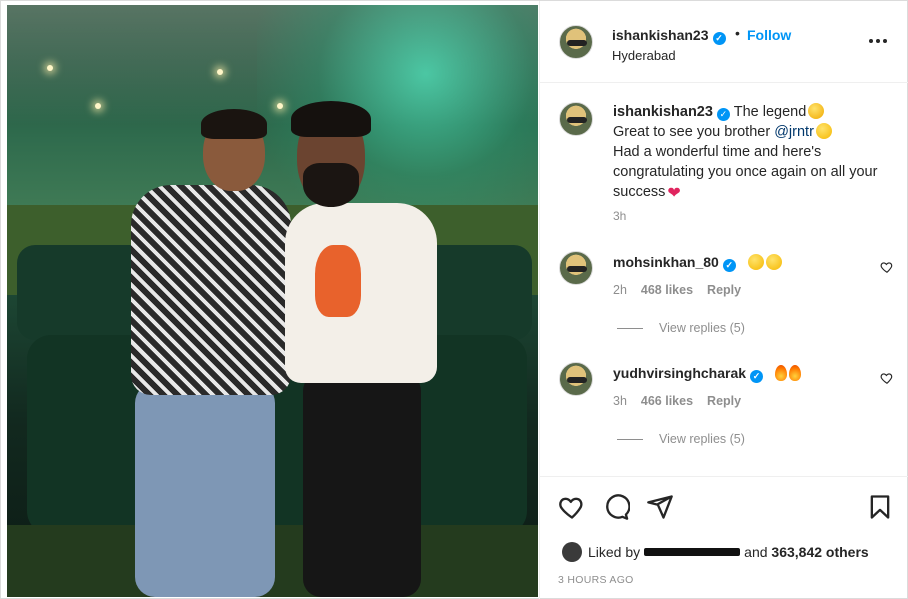 The height and width of the screenshot is (599, 908). What do you see at coordinates (667, 290) in the screenshot?
I see `comment-likes: 468 likes` at bounding box center [667, 290].